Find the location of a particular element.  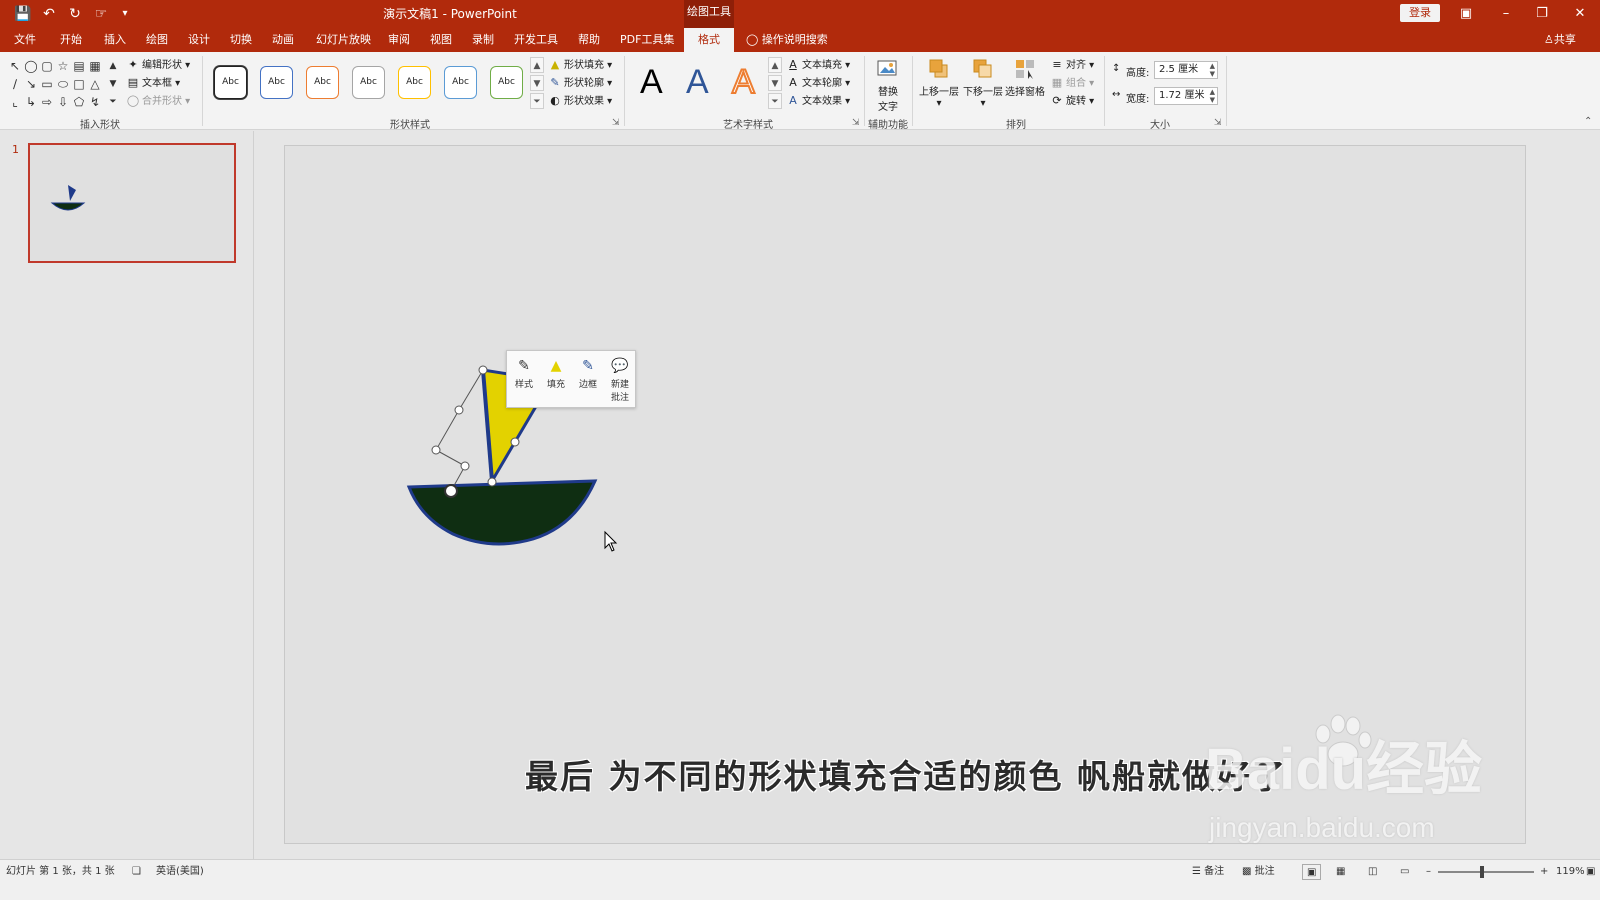

shape-effects-button: ◐ 形状效果 ▾ is located at coordinates (580, 101).